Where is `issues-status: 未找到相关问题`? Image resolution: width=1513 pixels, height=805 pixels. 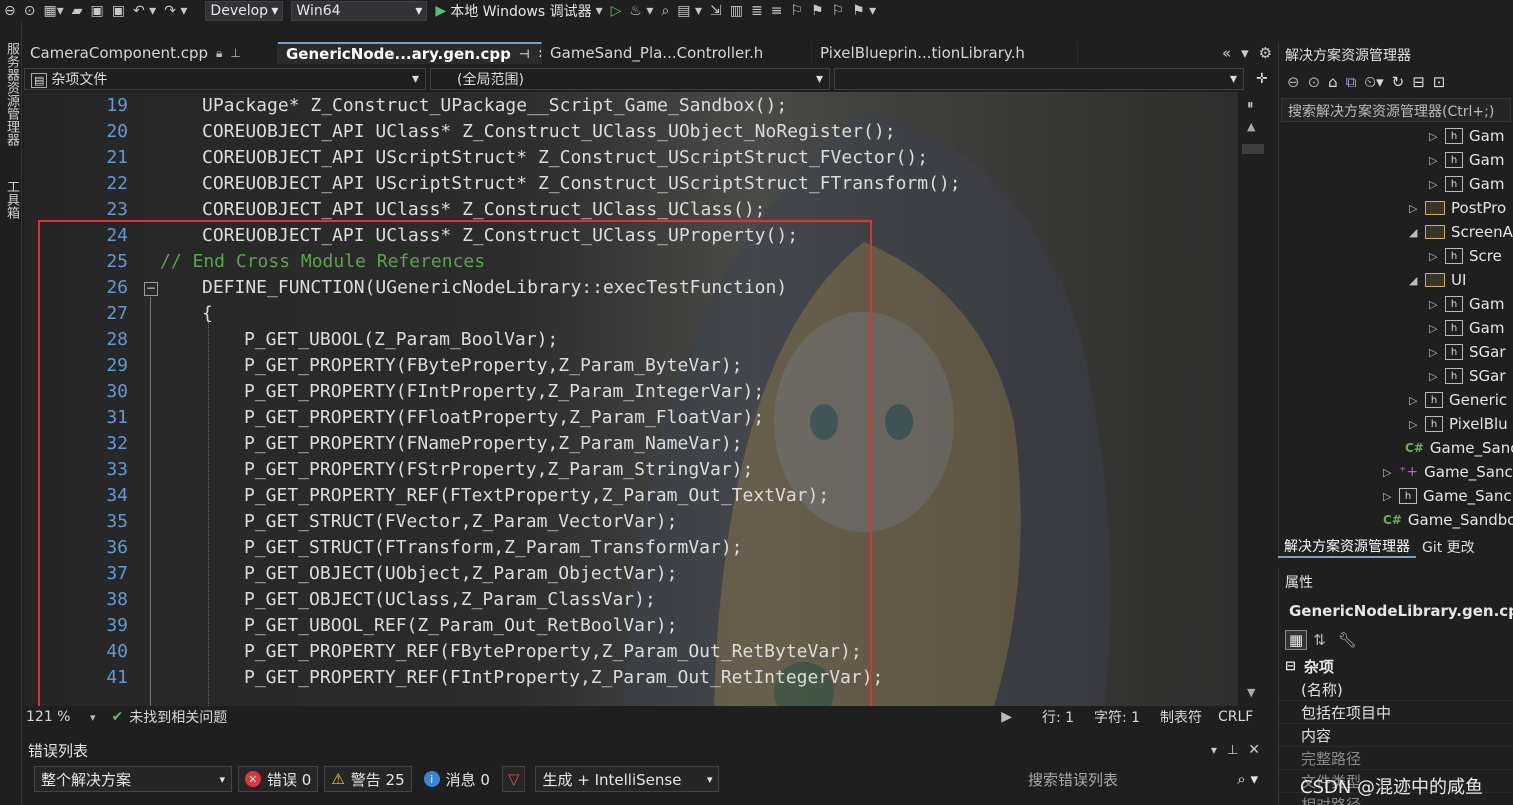 issues-status: 未找到相关问题 is located at coordinates (178, 717).